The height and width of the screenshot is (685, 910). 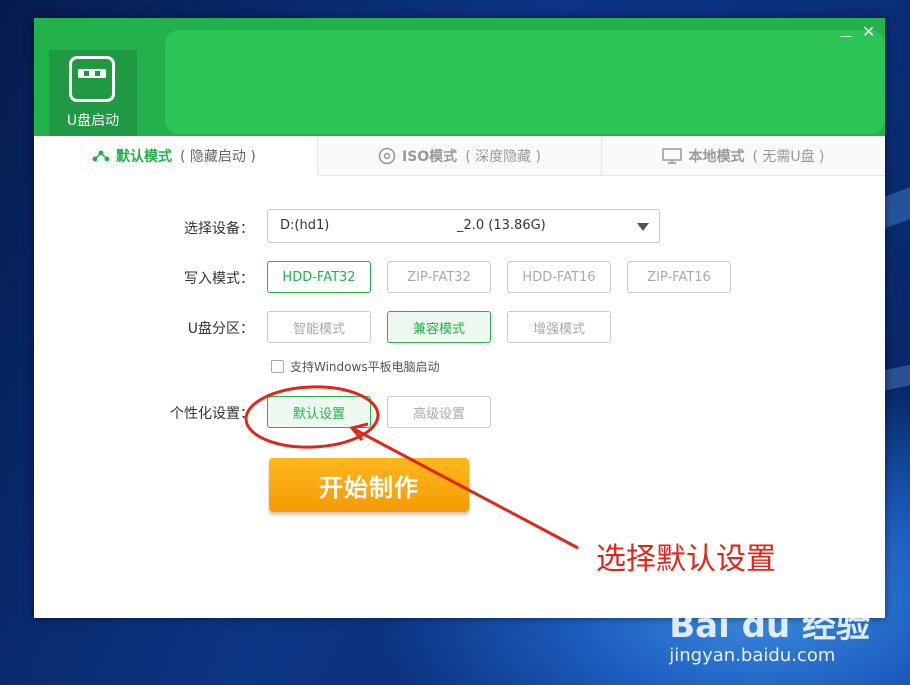 What do you see at coordinates (312, 417) in the screenshot?
I see `highlight-ellipse` at bounding box center [312, 417].